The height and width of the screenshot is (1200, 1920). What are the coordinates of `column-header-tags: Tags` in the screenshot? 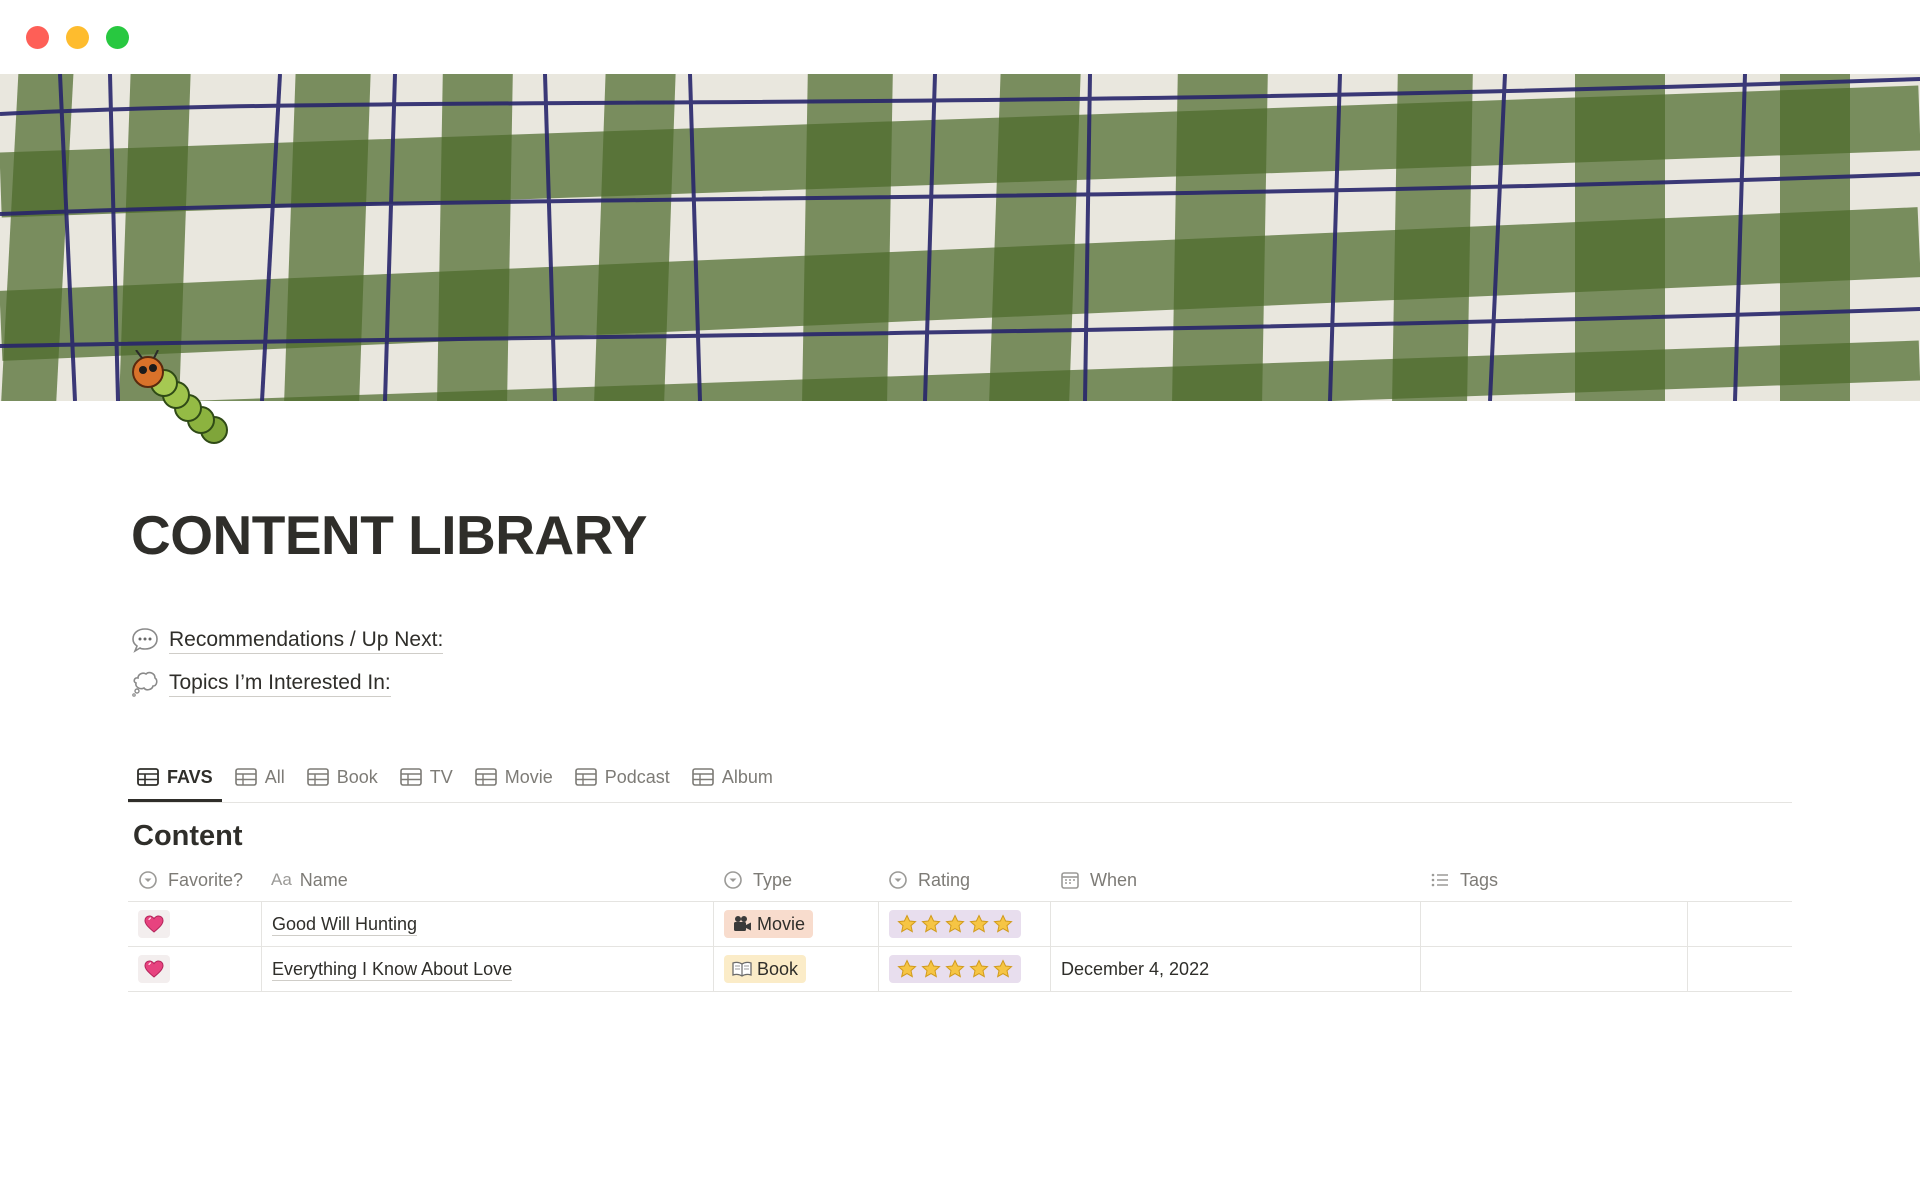 It's located at (1553, 880).